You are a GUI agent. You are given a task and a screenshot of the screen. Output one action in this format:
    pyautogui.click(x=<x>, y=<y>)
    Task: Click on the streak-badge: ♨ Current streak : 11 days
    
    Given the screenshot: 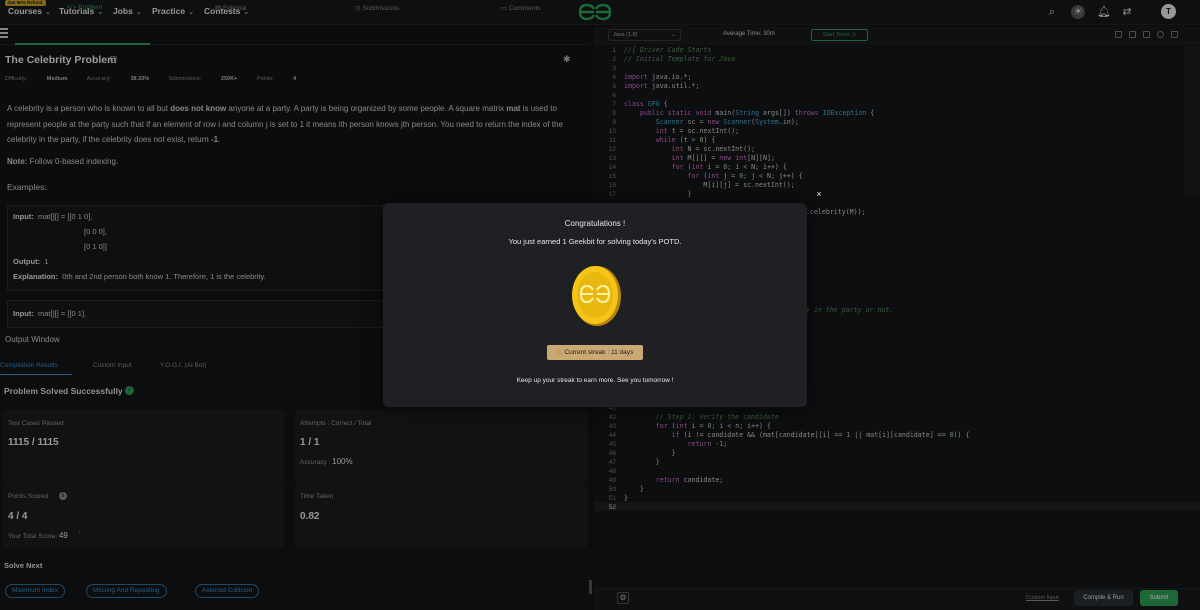 What is the action you would take?
    pyautogui.click(x=595, y=352)
    